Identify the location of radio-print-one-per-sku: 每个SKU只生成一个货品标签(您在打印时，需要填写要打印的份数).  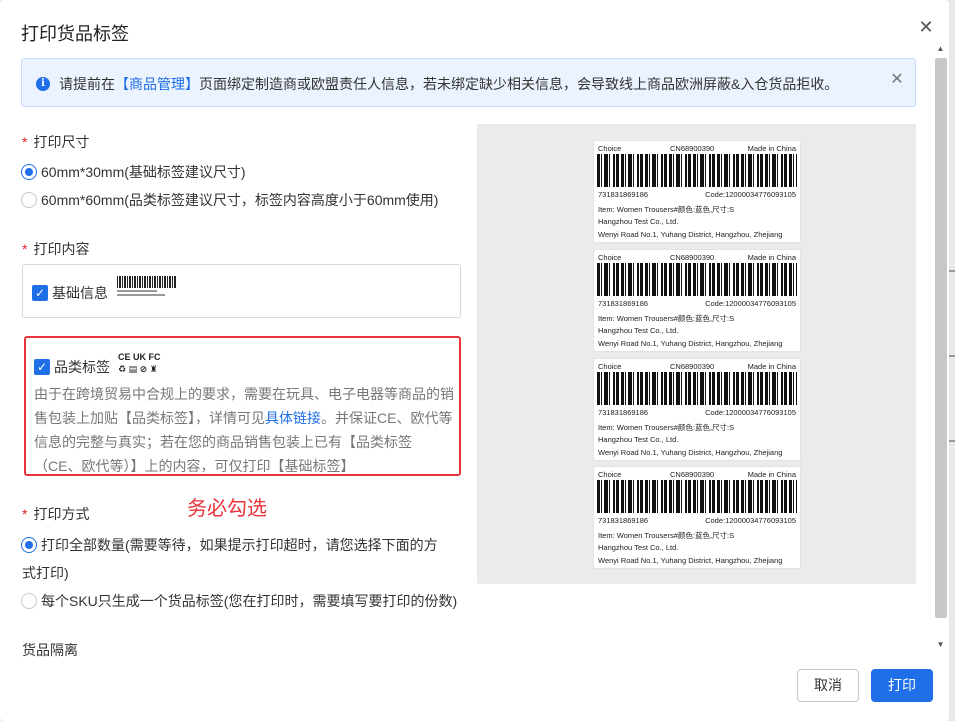
(239, 601).